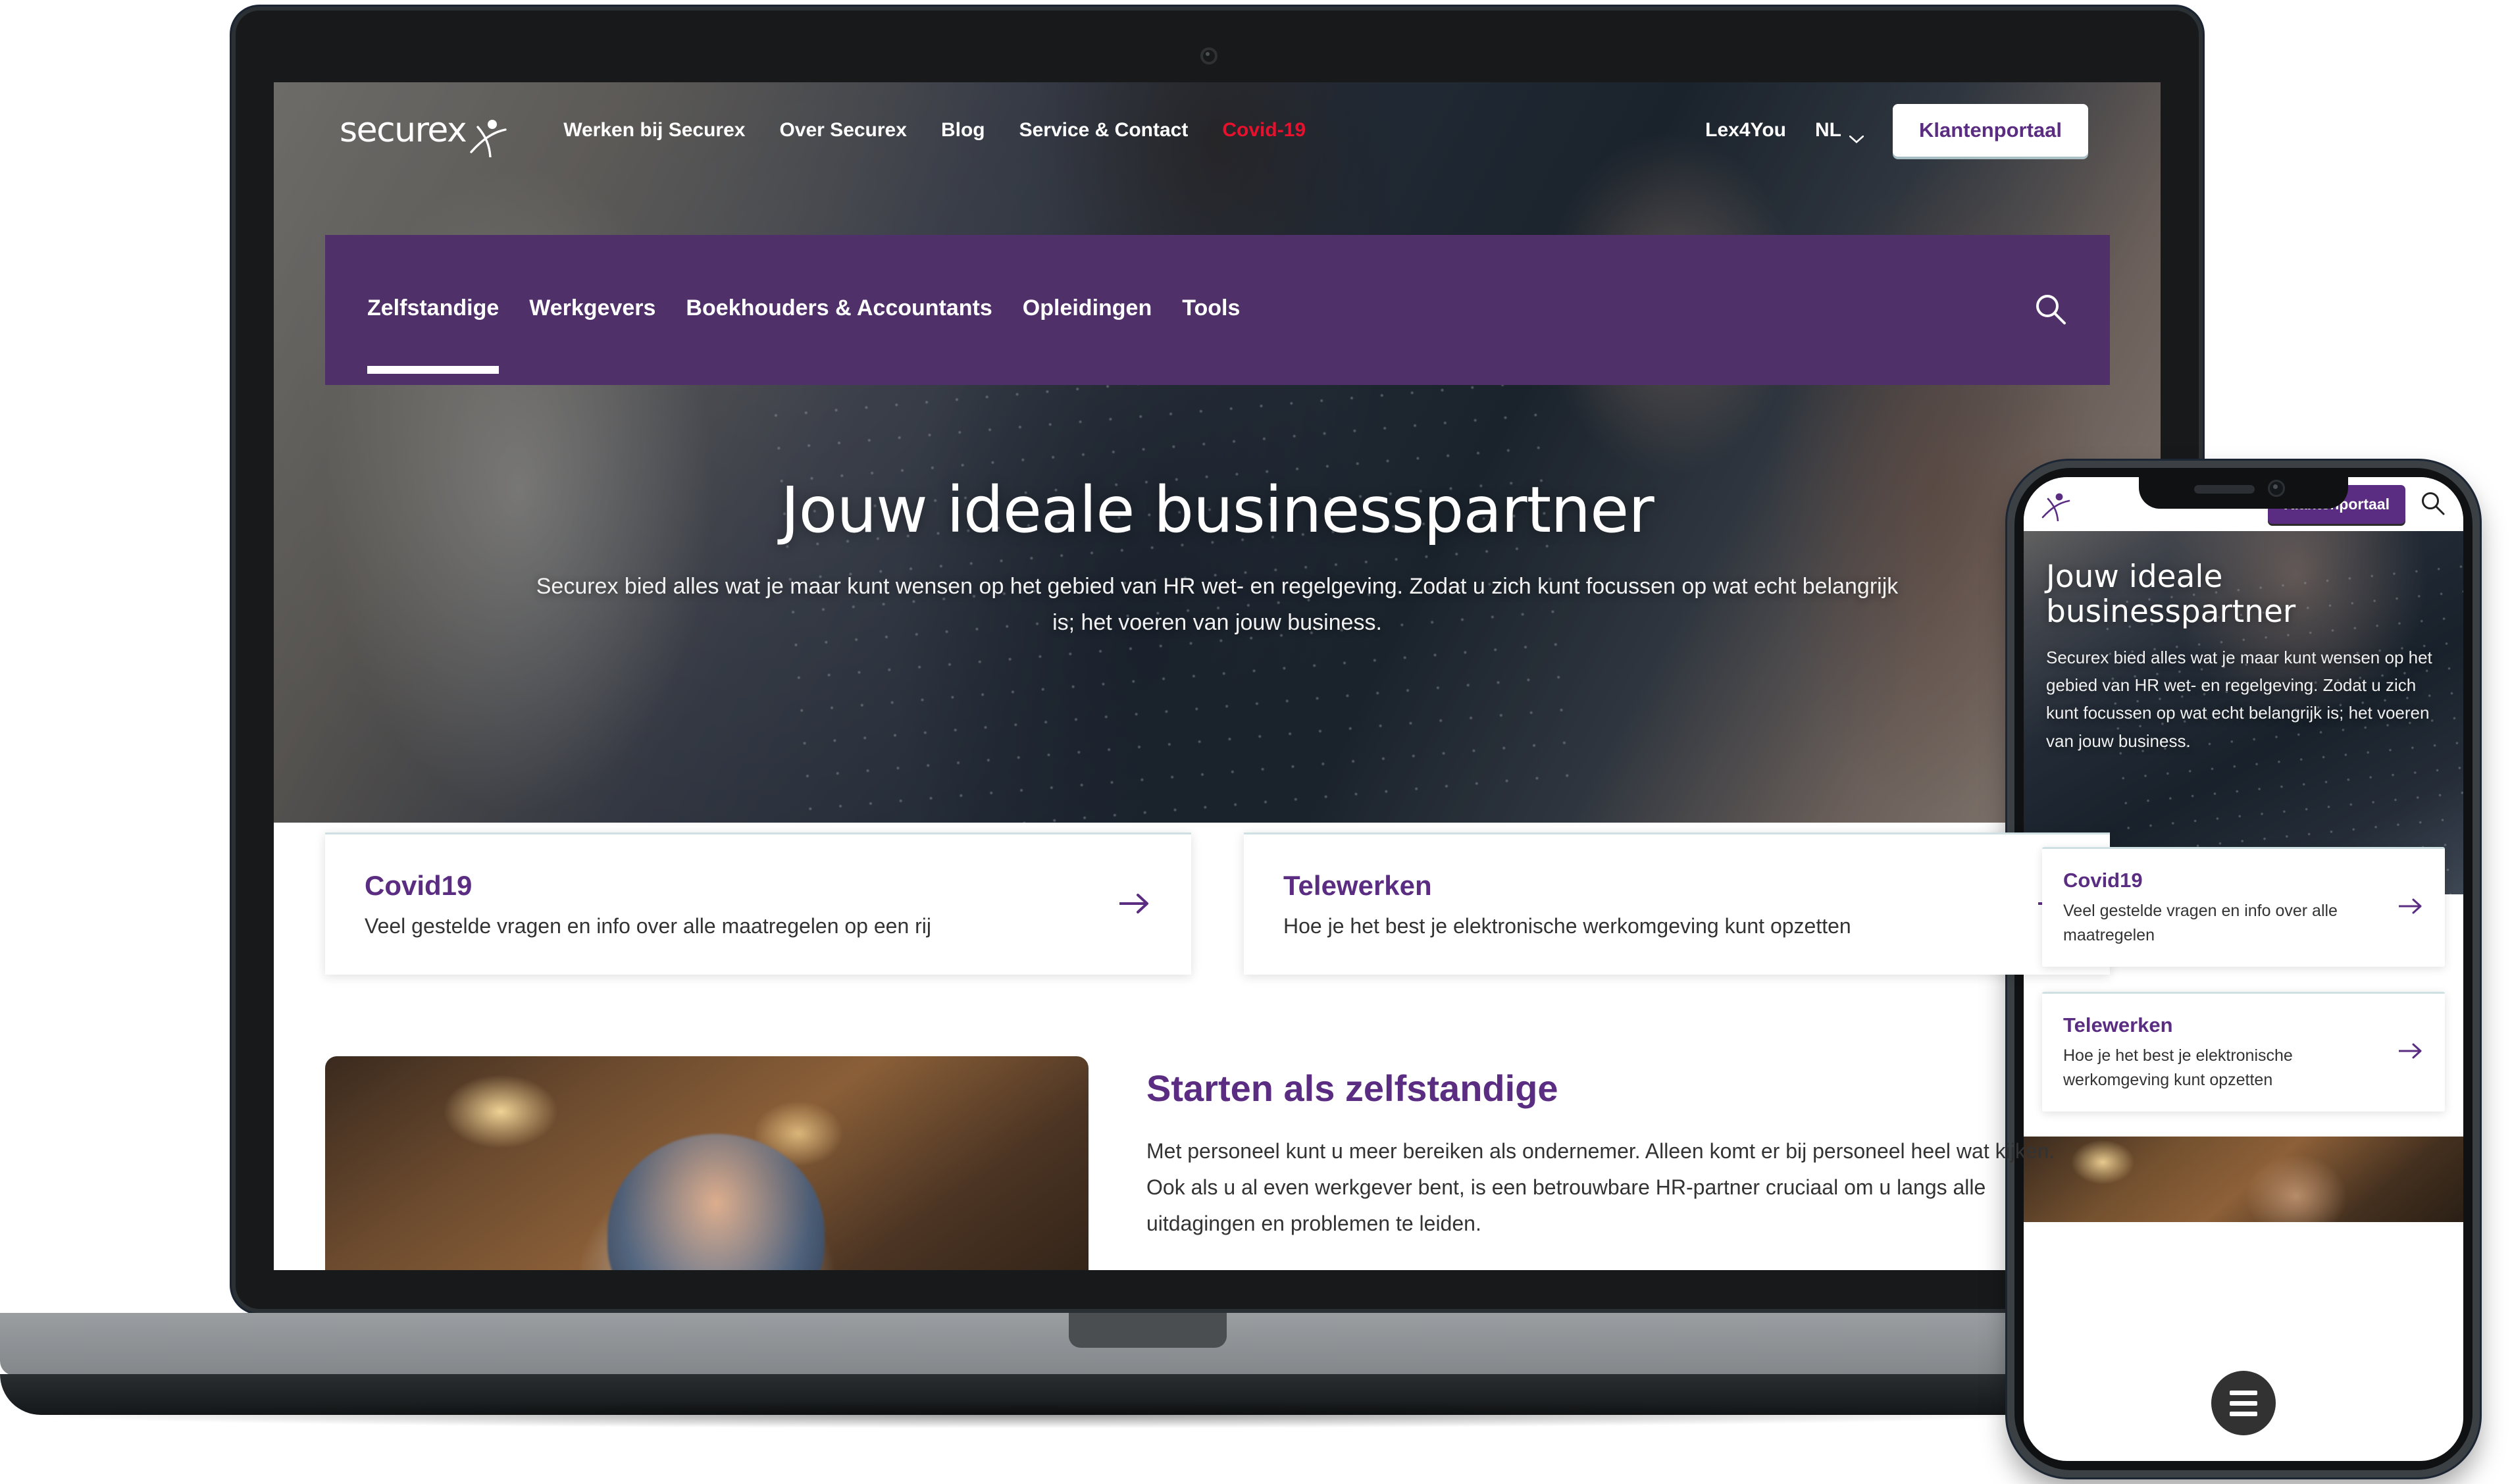  Describe the element at coordinates (1827, 130) in the screenshot. I see `language-selector-label: NL` at that location.